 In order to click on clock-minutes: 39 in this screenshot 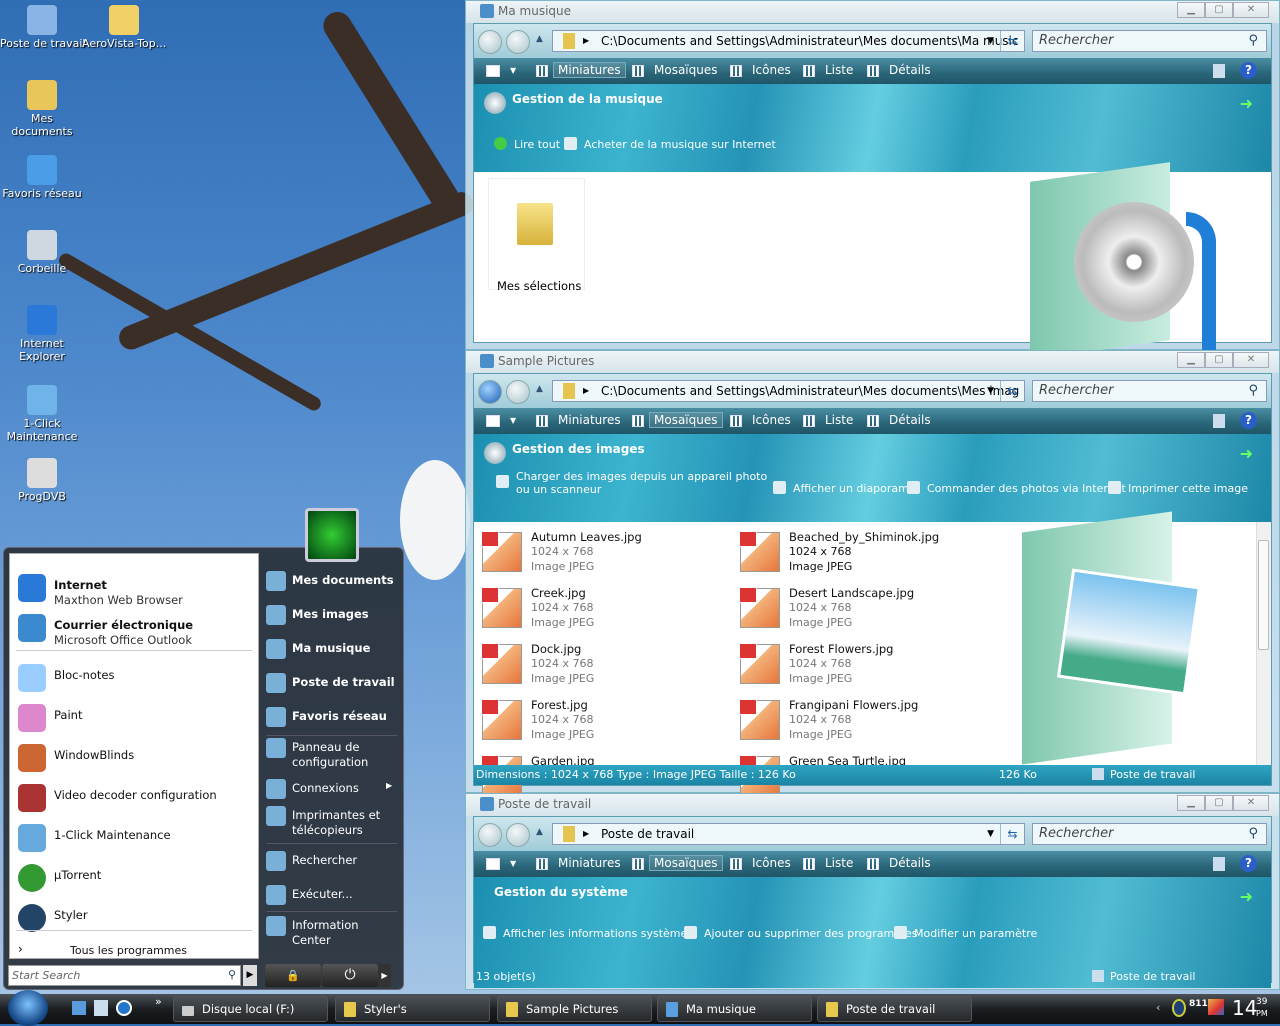, I will do `click(1261, 1002)`.